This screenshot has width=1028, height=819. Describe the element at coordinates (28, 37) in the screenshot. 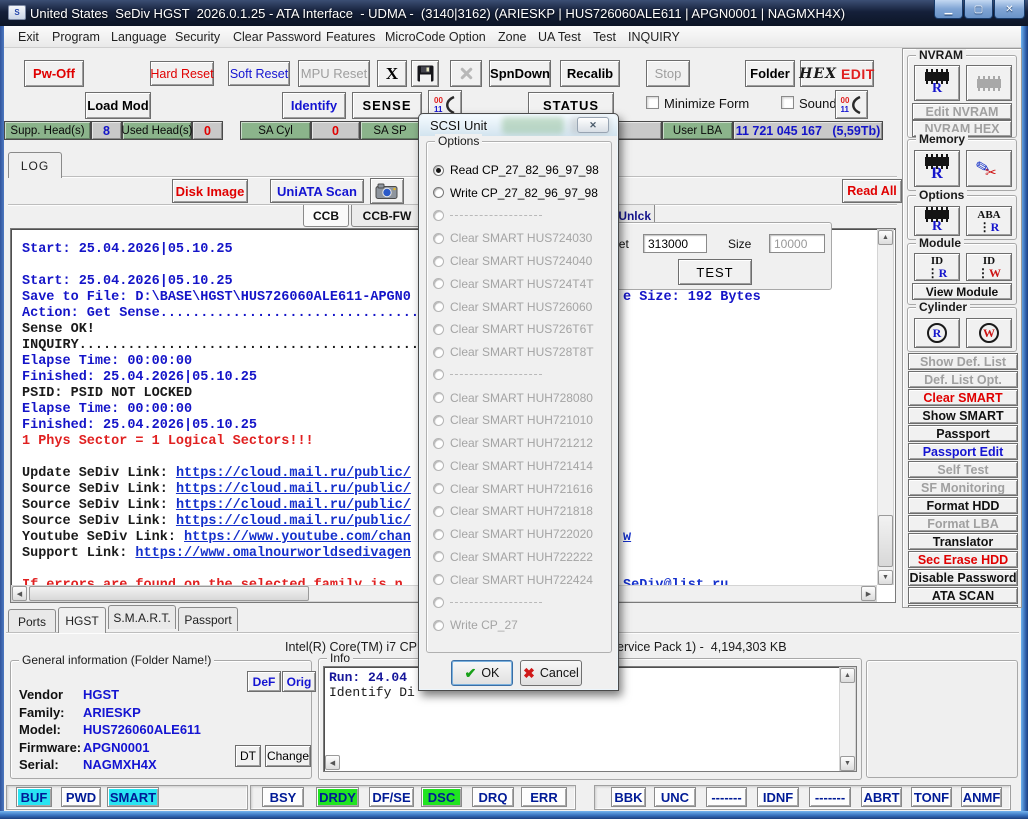

I see `menu-item-exit: Exit` at that location.